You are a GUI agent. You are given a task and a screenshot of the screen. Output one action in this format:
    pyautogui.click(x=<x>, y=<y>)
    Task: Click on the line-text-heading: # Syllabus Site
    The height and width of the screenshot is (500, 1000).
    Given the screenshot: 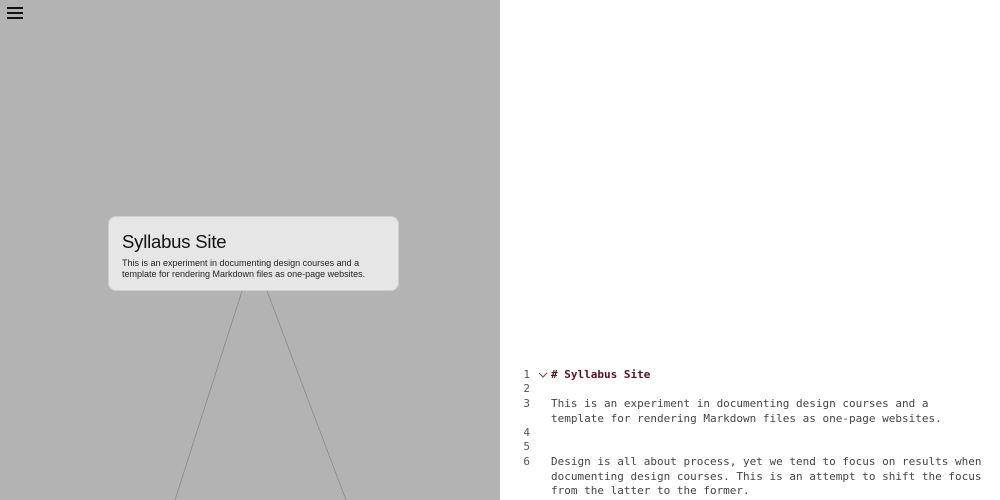 What is the action you would take?
    pyautogui.click(x=601, y=374)
    